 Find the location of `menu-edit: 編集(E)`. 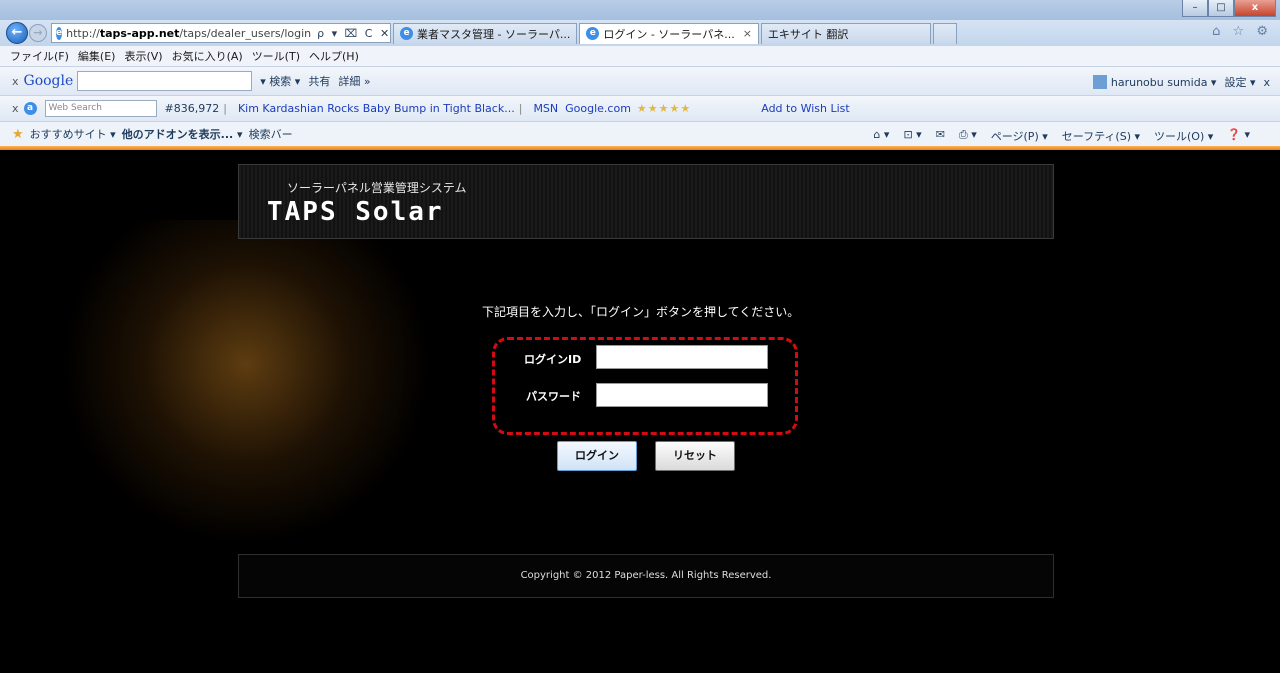

menu-edit: 編集(E) is located at coordinates (97, 56).